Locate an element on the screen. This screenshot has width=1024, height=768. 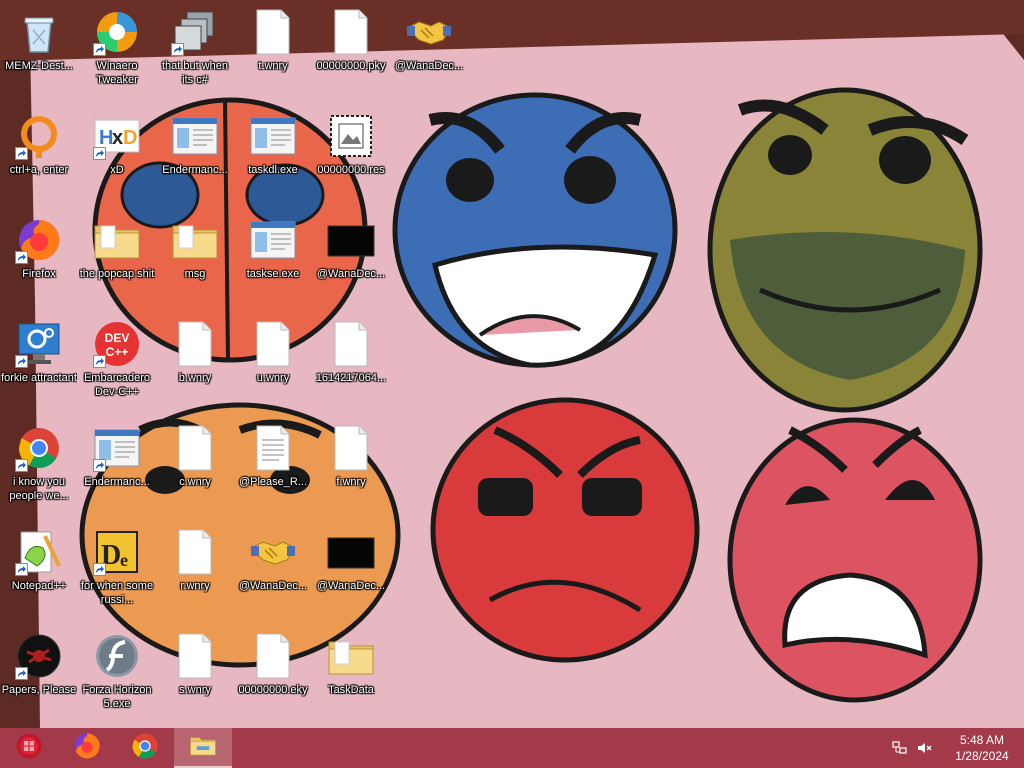
desktop-icon-label: u.wnry is located at coordinates (273, 378).